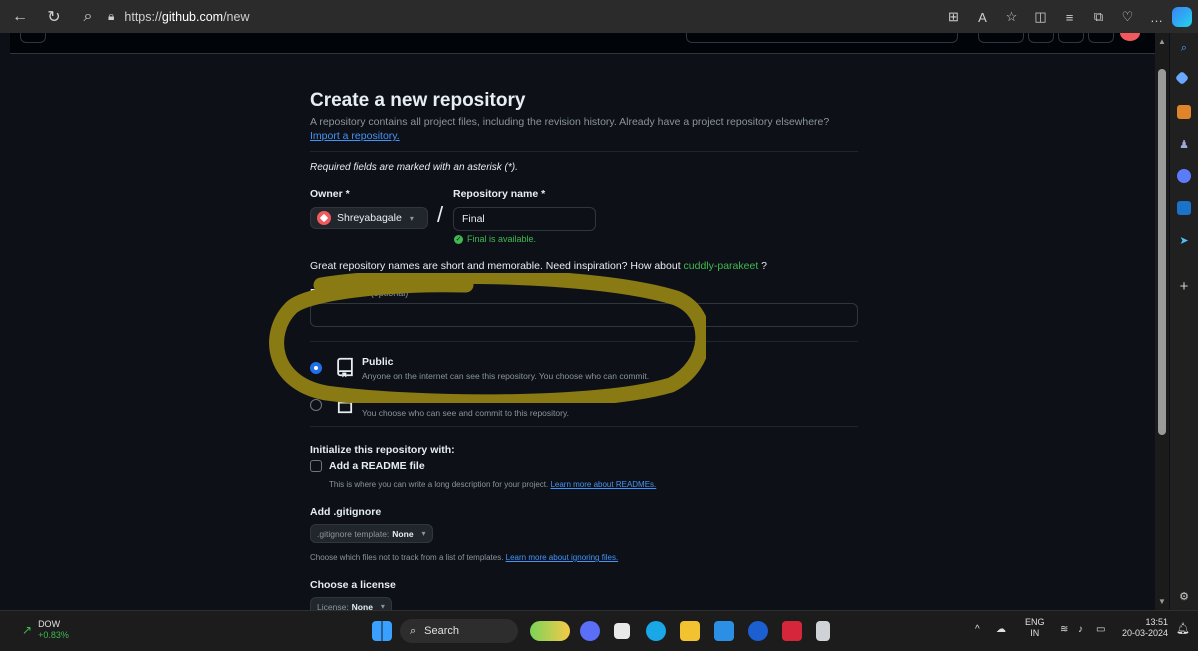 This screenshot has height=651, width=1198. I want to click on avatar, so click(1130, 37).